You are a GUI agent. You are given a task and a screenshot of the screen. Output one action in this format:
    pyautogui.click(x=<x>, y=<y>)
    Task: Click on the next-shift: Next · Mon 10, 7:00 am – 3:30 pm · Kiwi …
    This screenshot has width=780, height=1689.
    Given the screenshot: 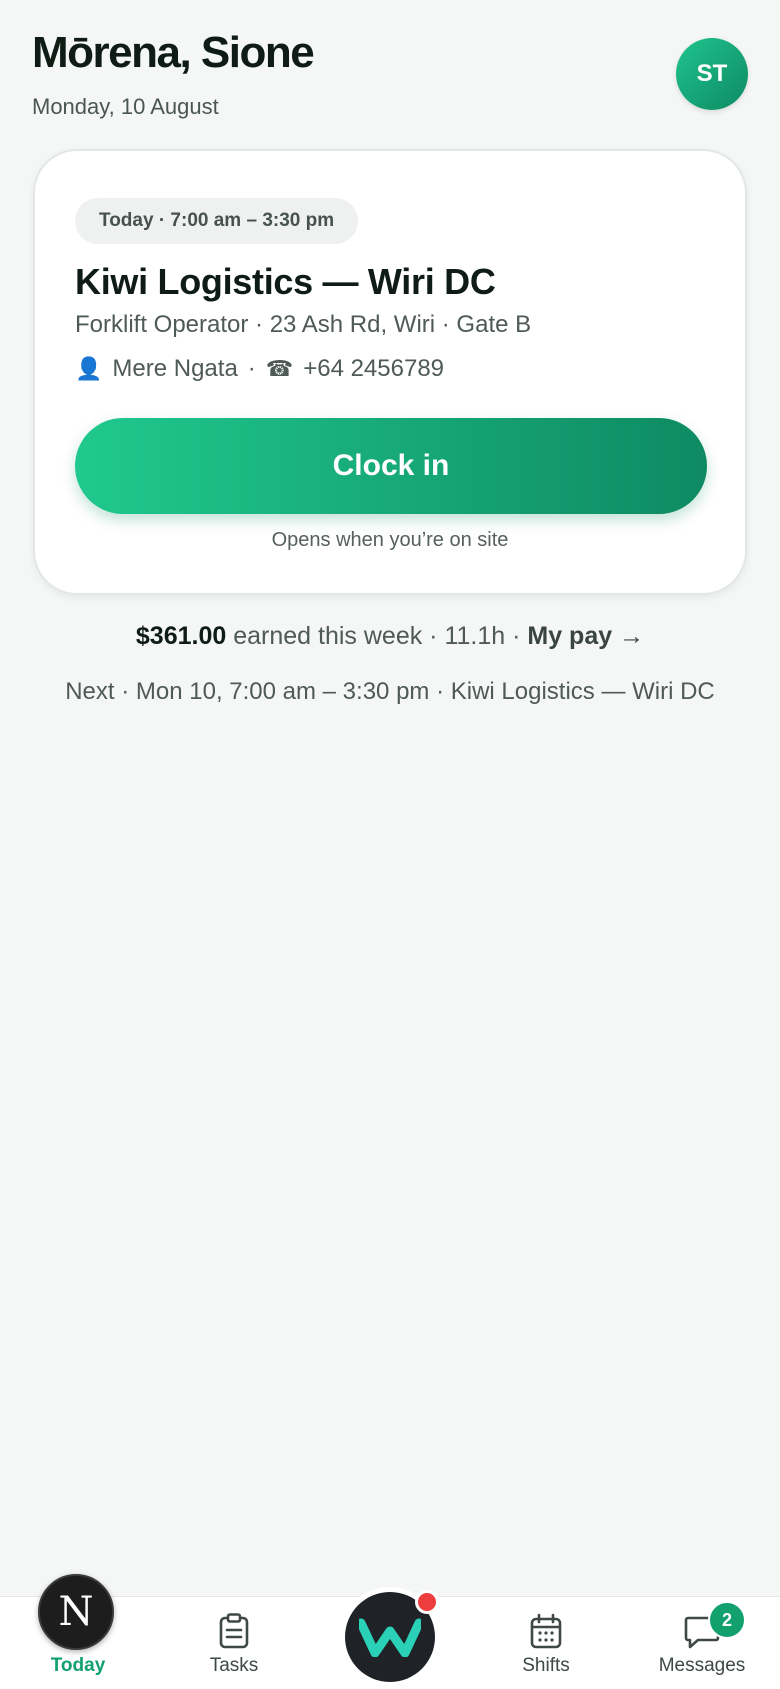 What is the action you would take?
    pyautogui.click(x=390, y=692)
    